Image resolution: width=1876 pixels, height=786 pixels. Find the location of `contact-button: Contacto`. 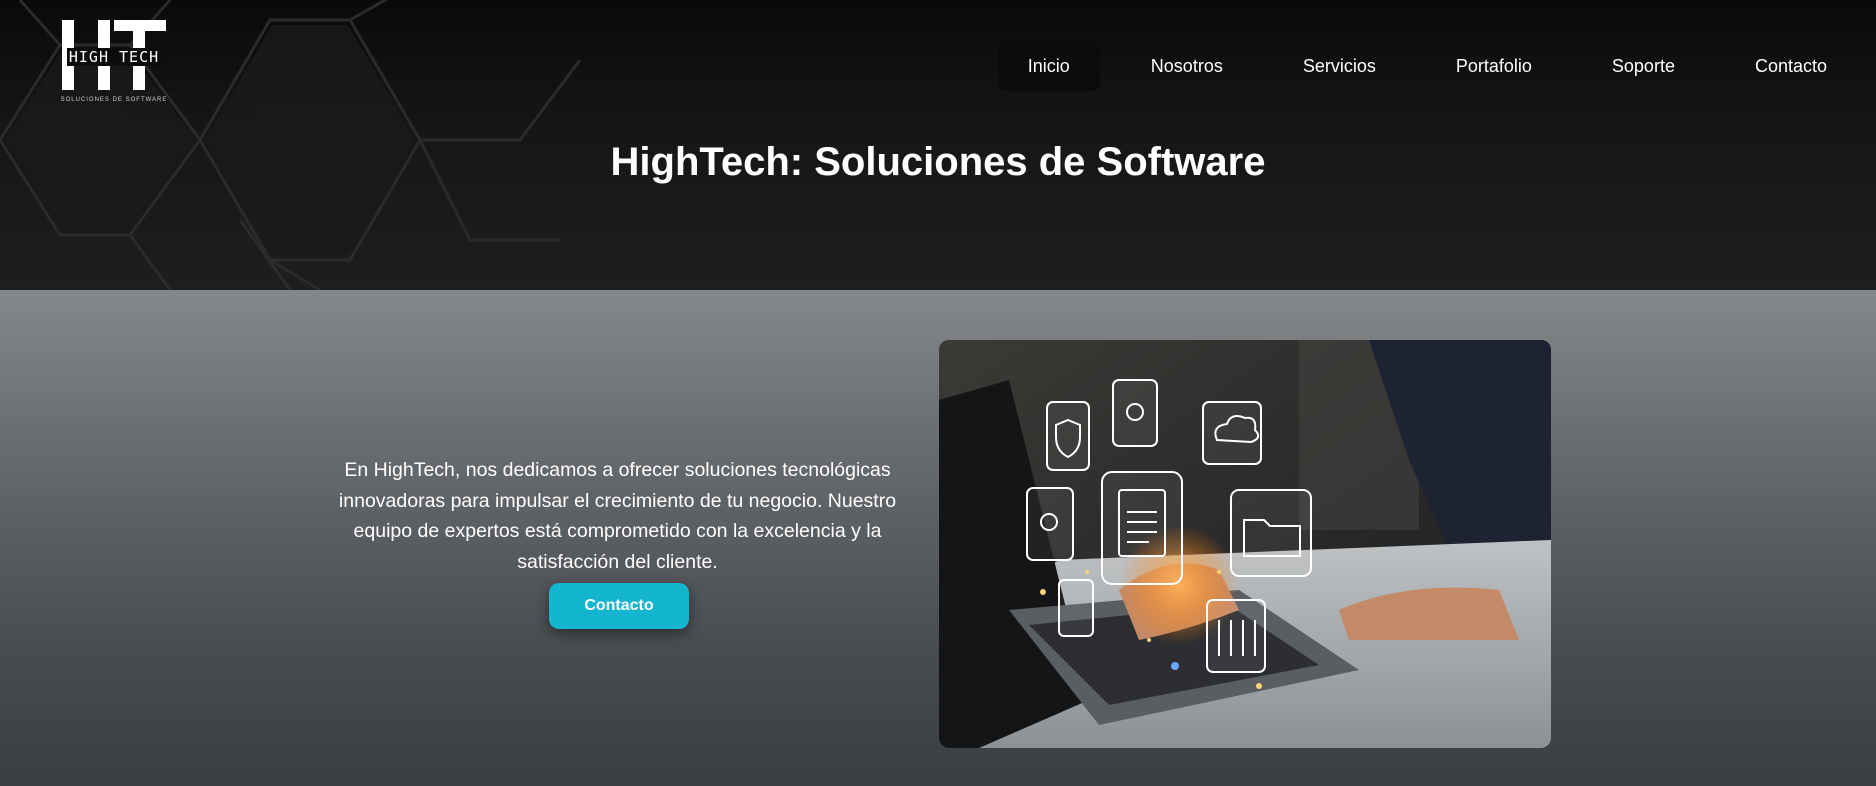

contact-button: Contacto is located at coordinates (619, 606).